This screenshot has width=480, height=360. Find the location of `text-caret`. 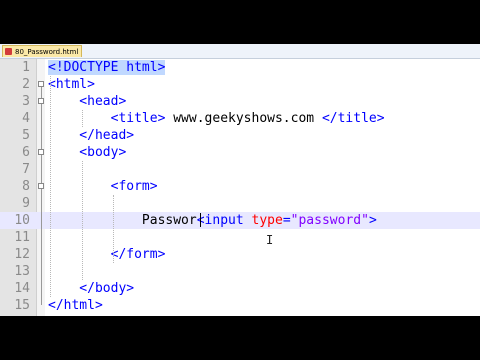

text-caret is located at coordinates (200, 220).